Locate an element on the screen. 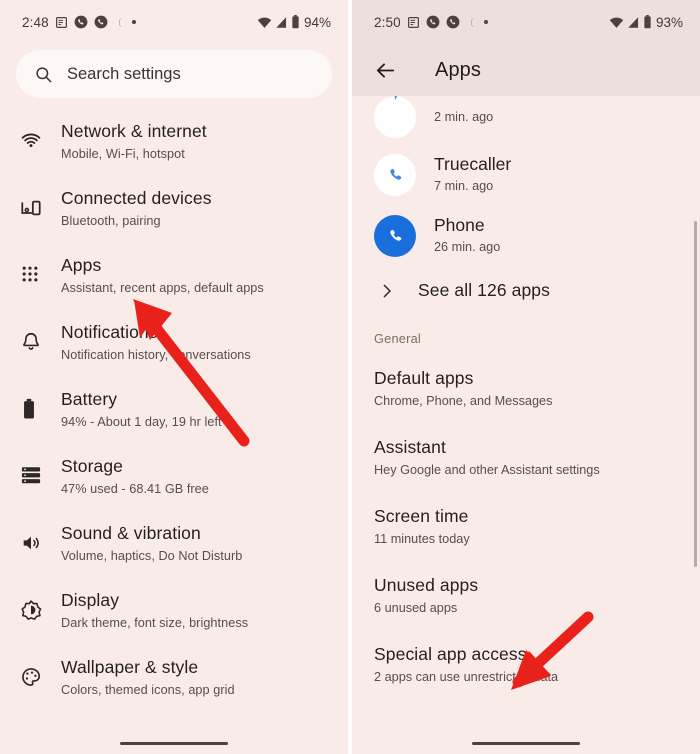 The width and height of the screenshot is (700, 754). battery-percentage: 93% is located at coordinates (669, 22).